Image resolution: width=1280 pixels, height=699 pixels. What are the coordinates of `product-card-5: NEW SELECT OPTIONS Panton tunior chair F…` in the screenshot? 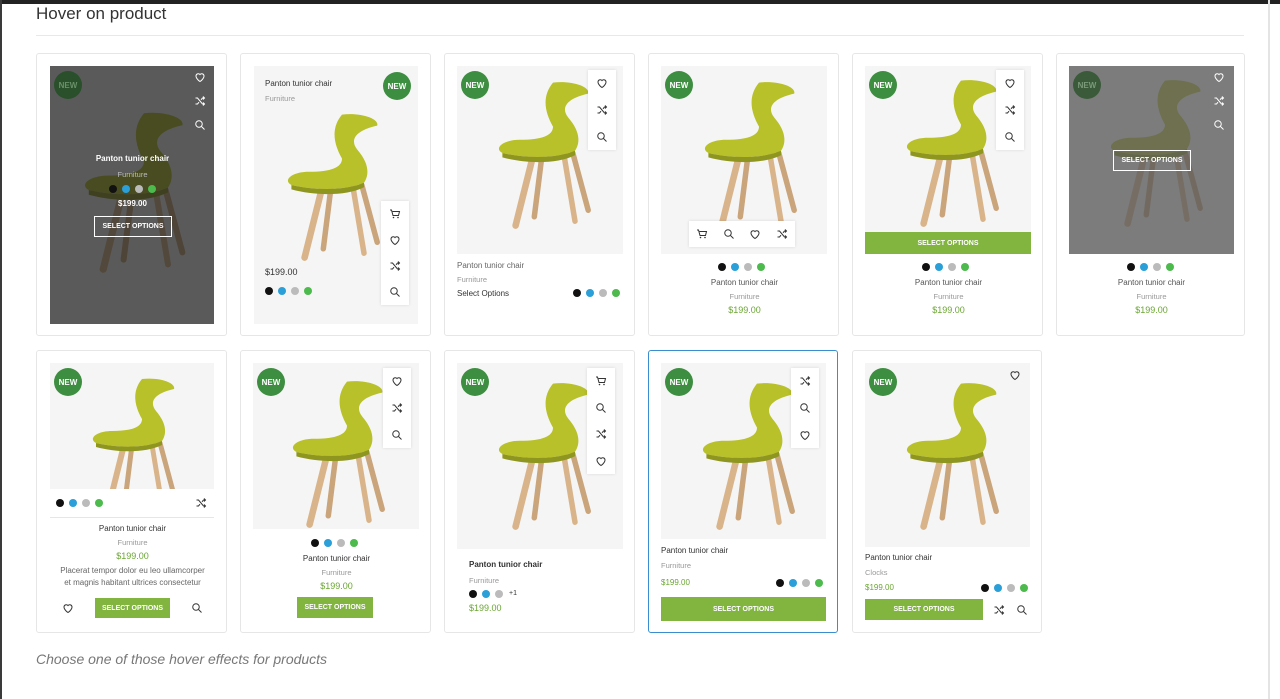 It's located at (947, 194).